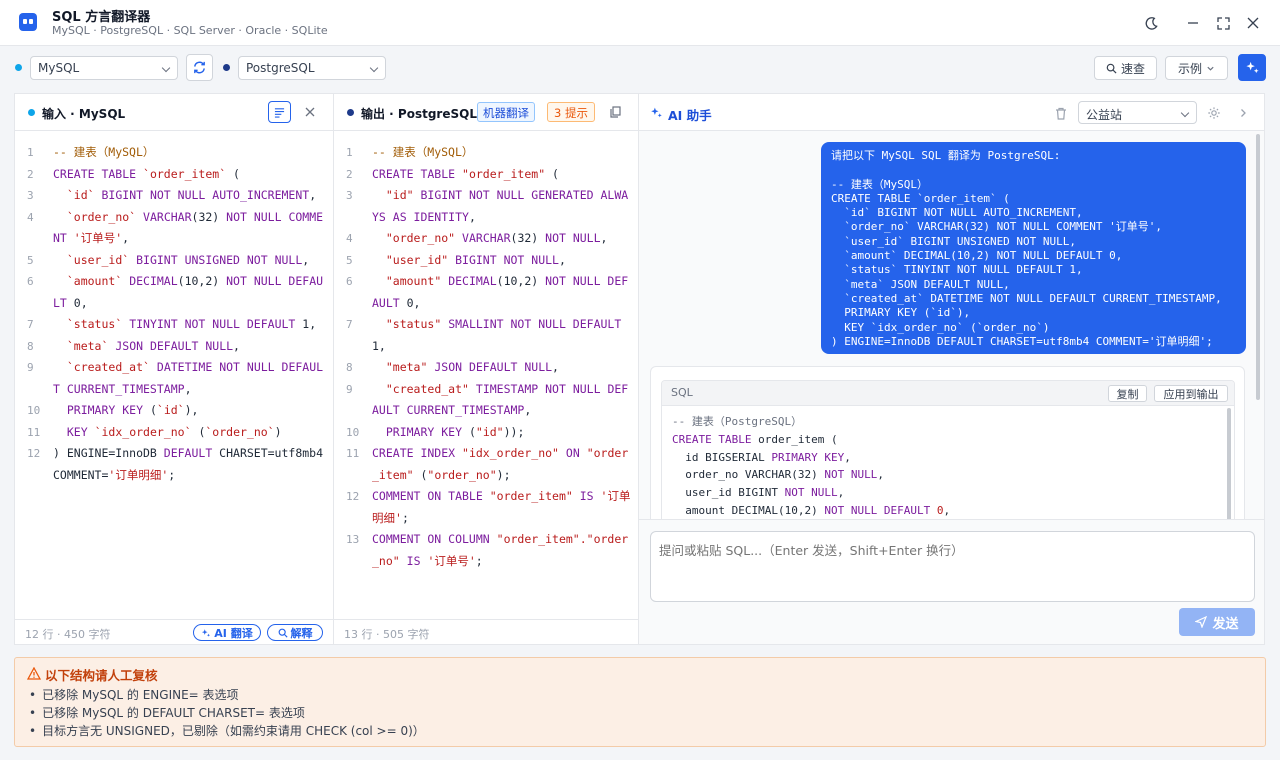  Describe the element at coordinates (656, 112) in the screenshot. I see `sparkle-icon` at that location.